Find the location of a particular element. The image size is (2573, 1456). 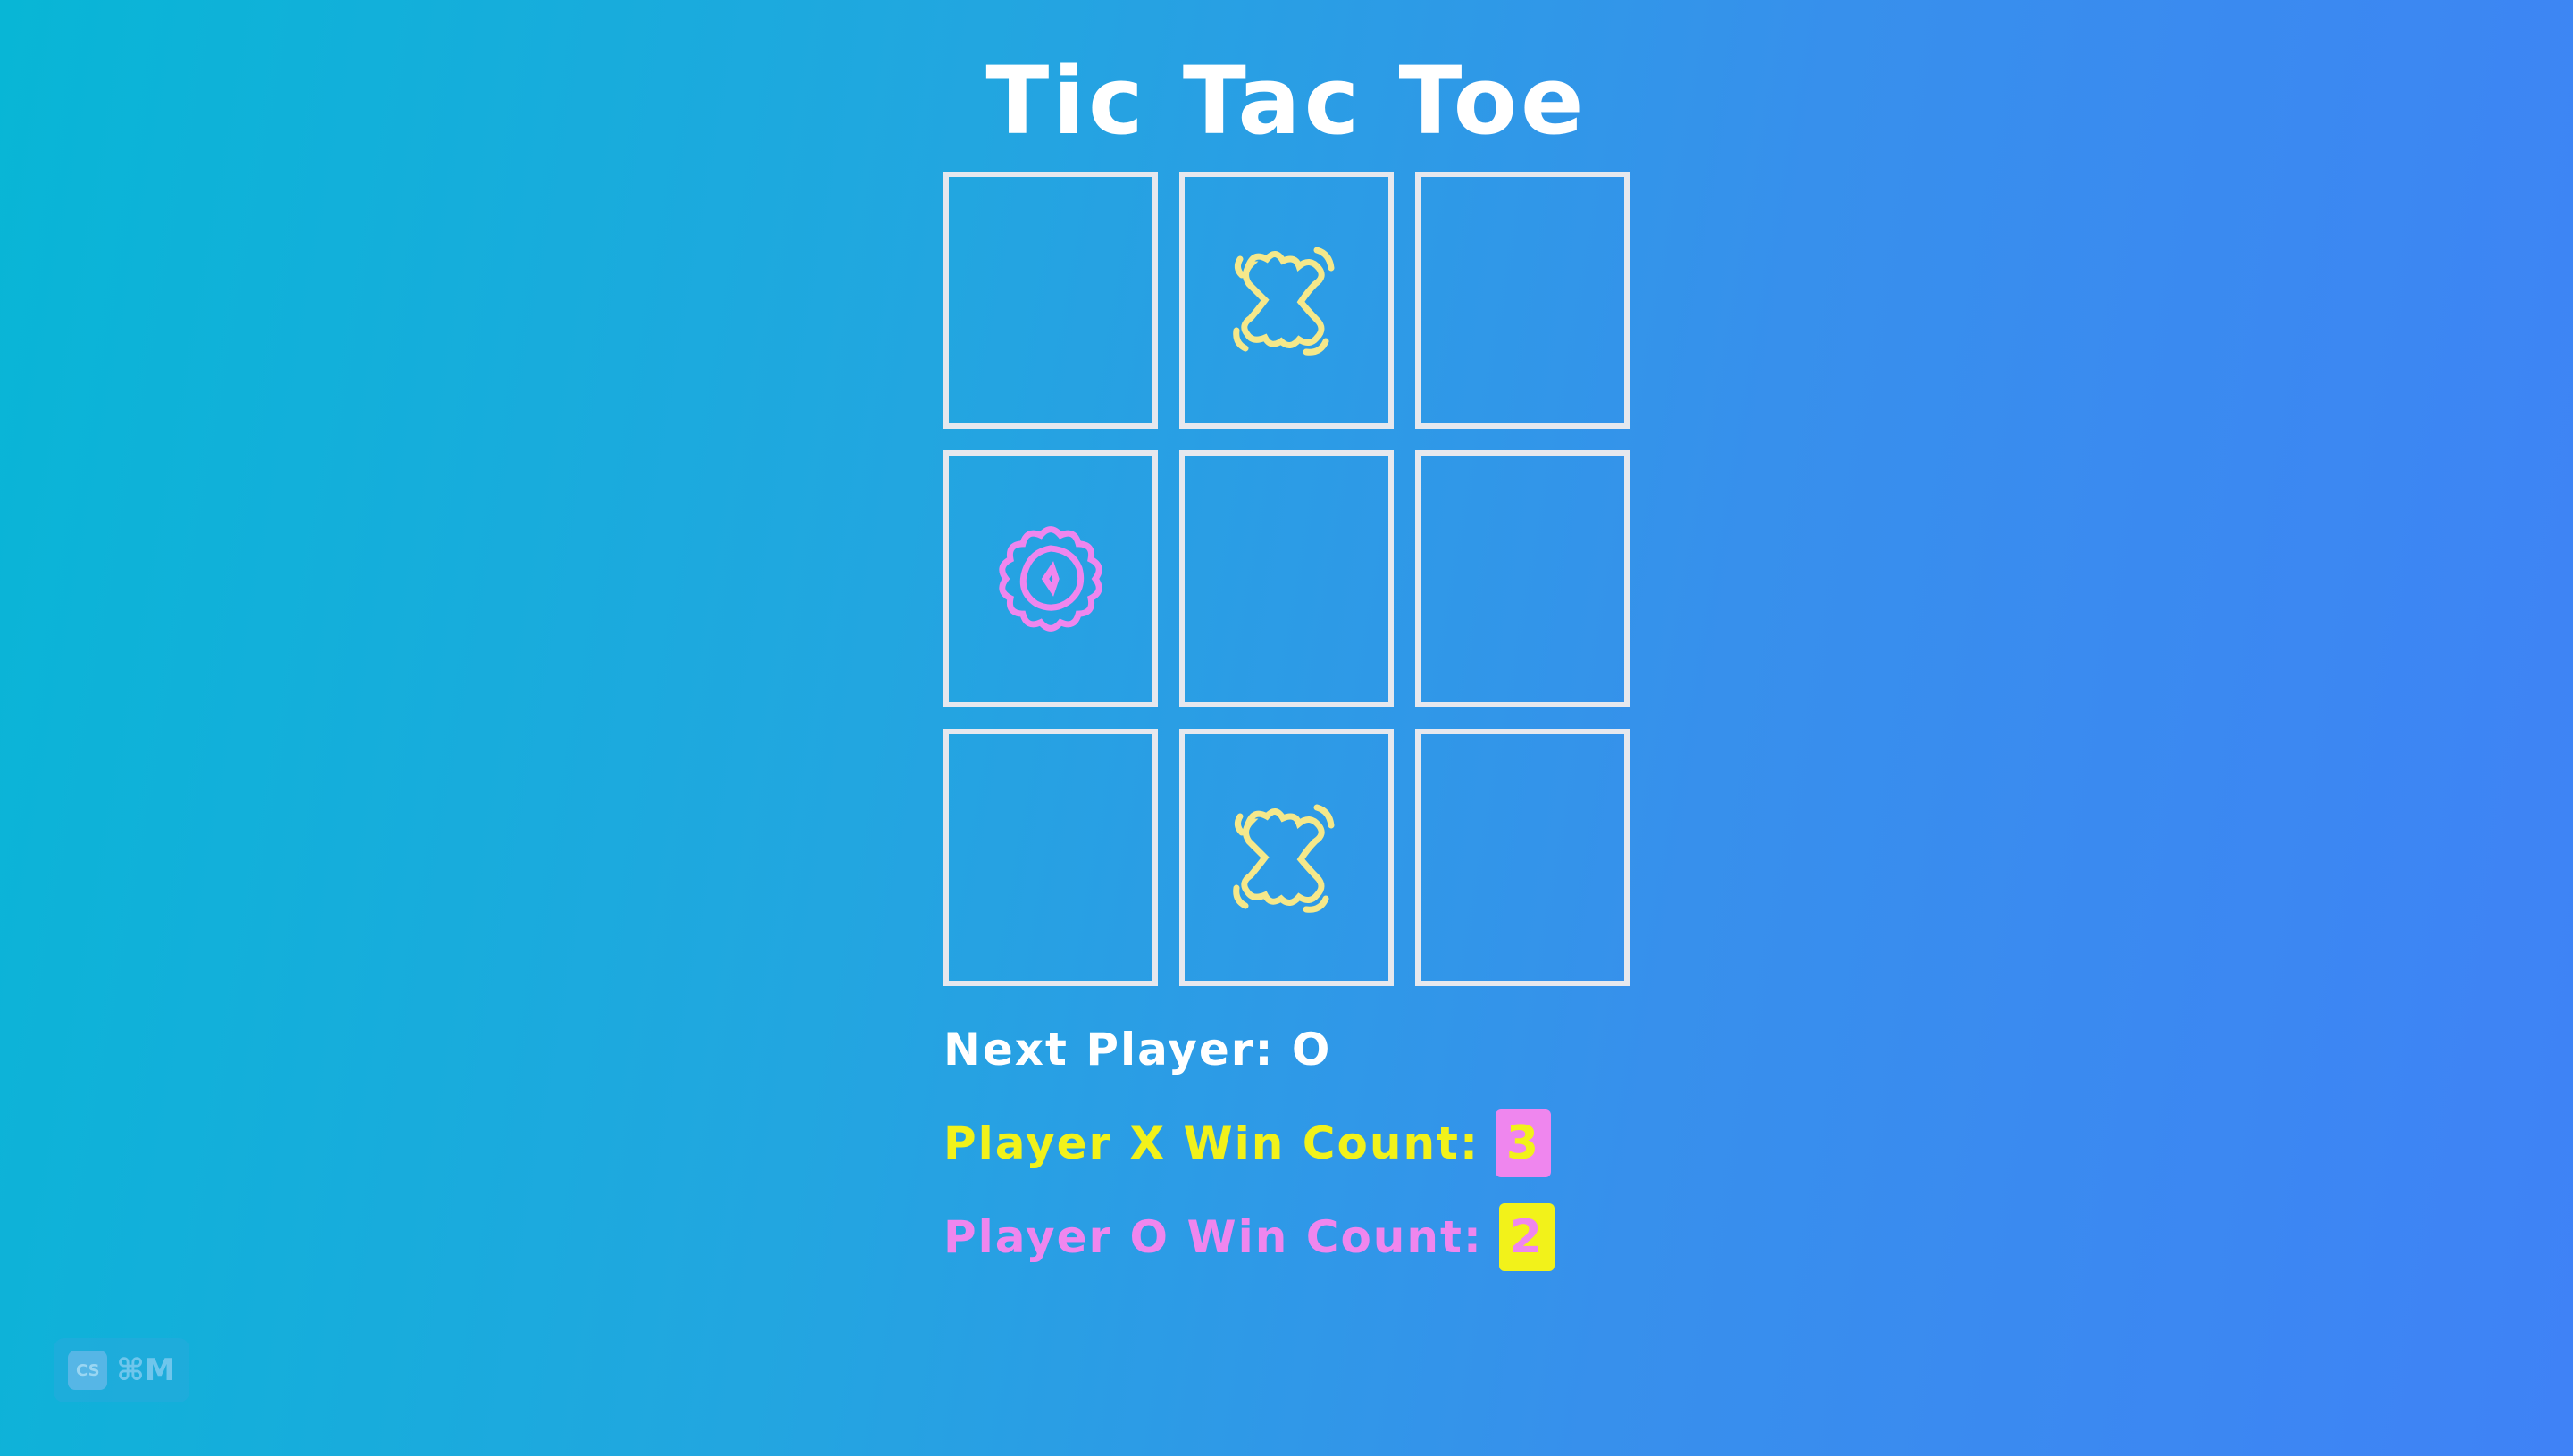

player-x-win-badge: 3 is located at coordinates (1523, 1143).